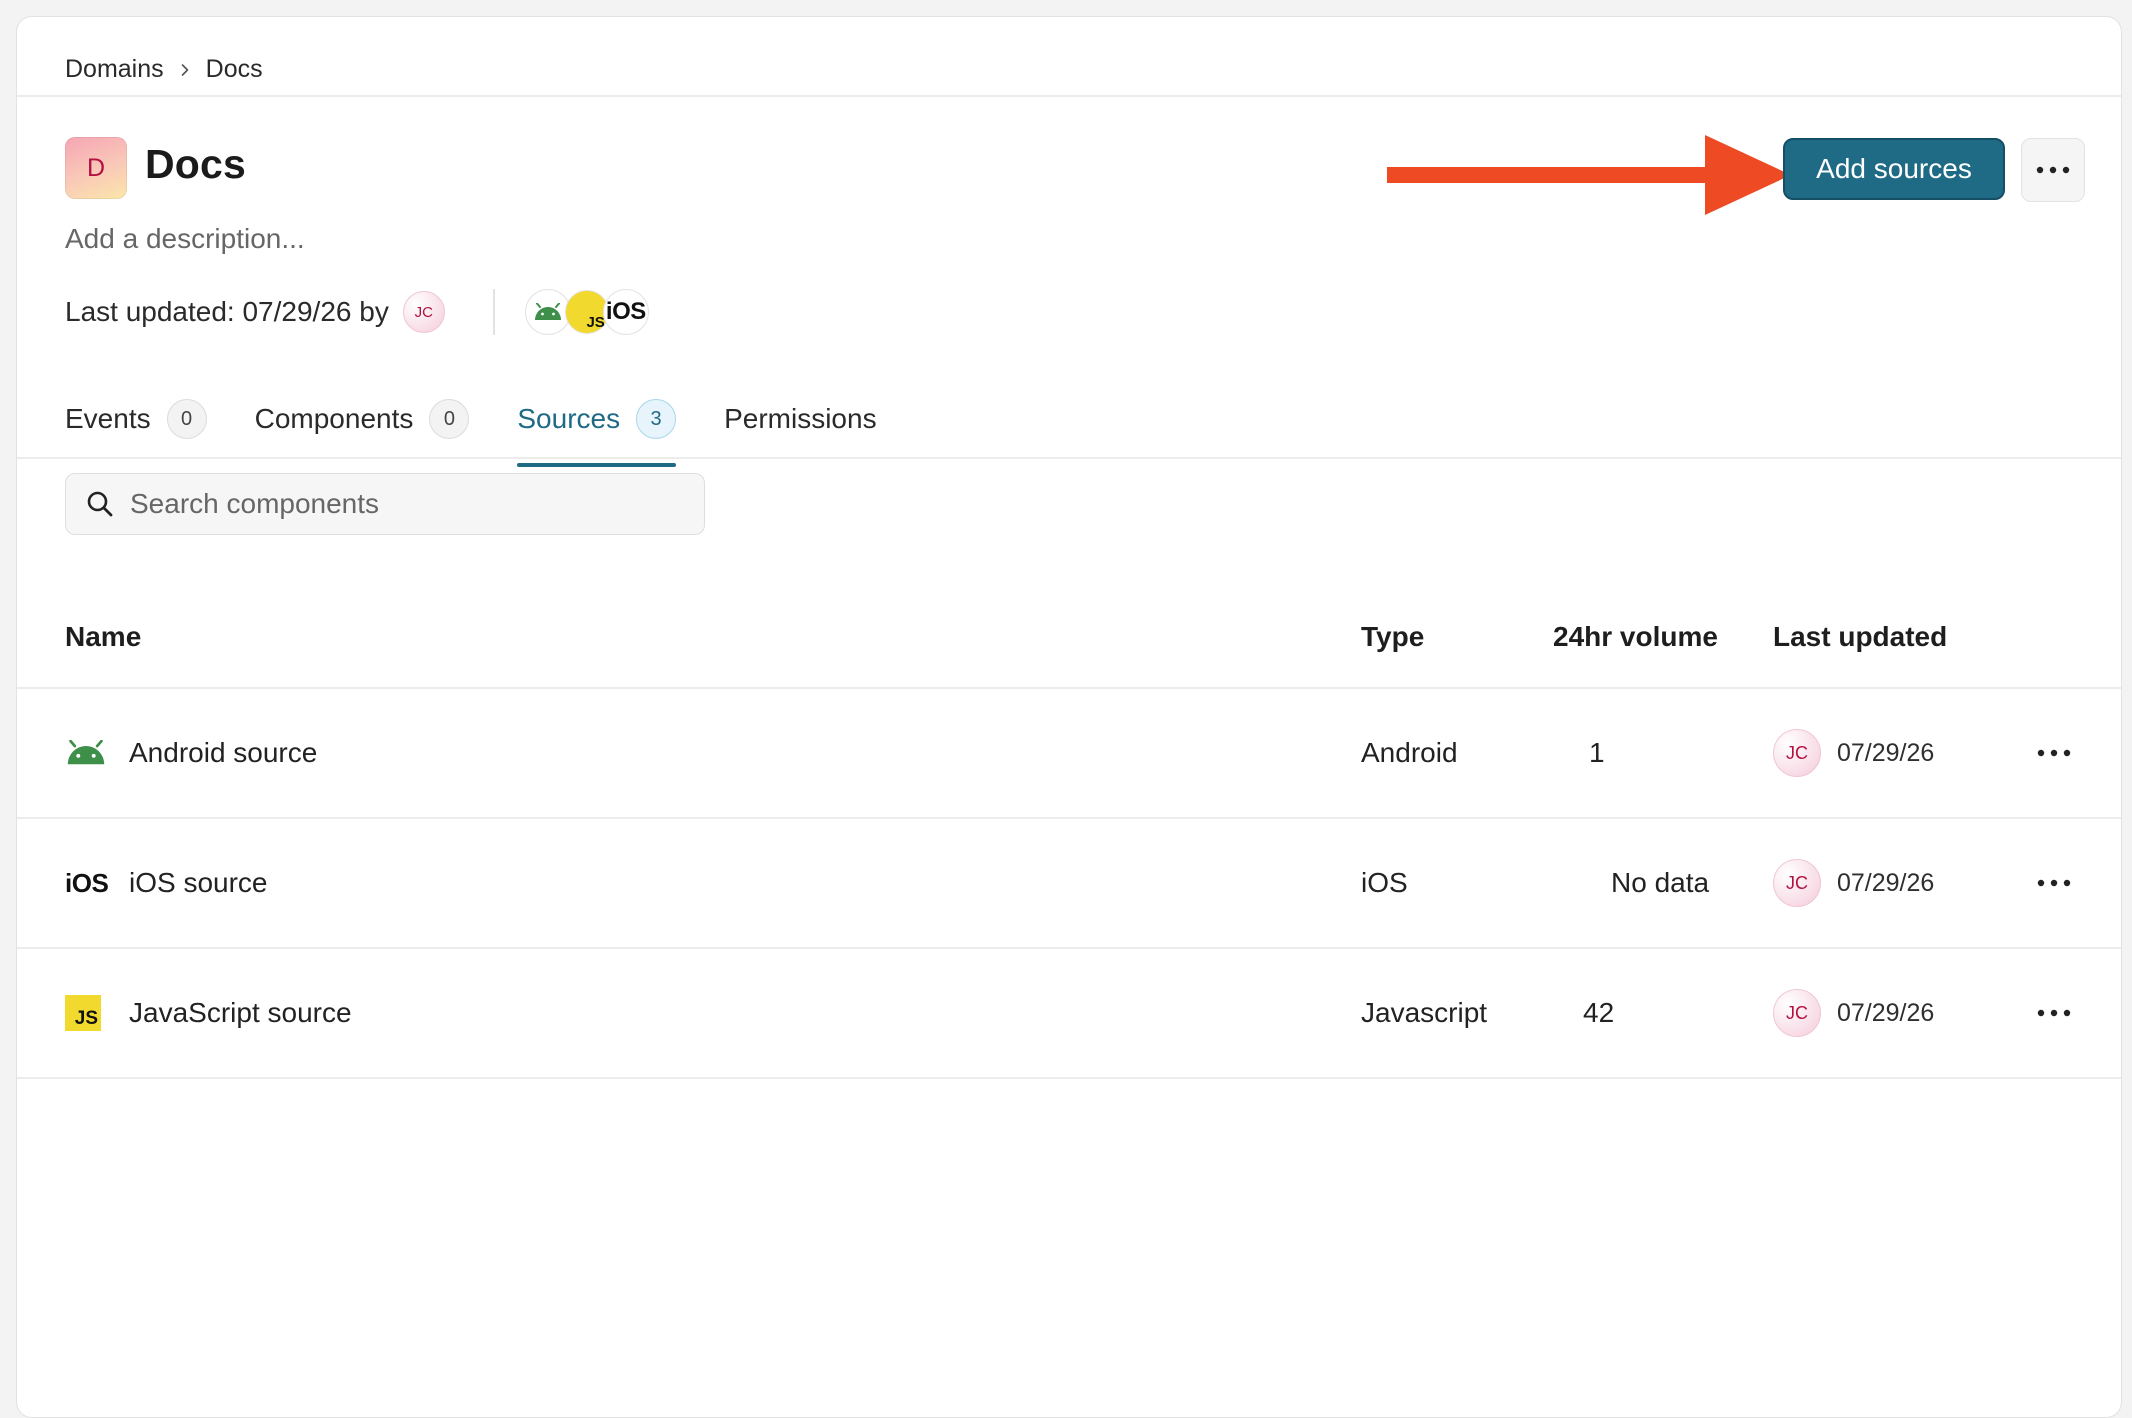 The width and height of the screenshot is (2132, 1418). I want to click on table-row: iOS iOS source iOS No data JC 07/29/26, so click(1069, 883).